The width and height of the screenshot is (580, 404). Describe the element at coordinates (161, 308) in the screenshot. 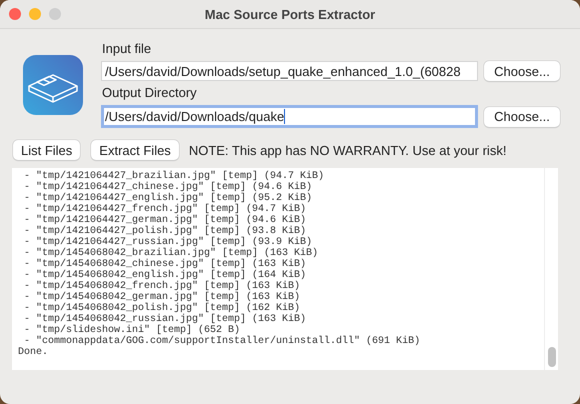

I see `log-line: - "tmp/1454068042_polish.jpg" [temp] (162 KiB)` at that location.